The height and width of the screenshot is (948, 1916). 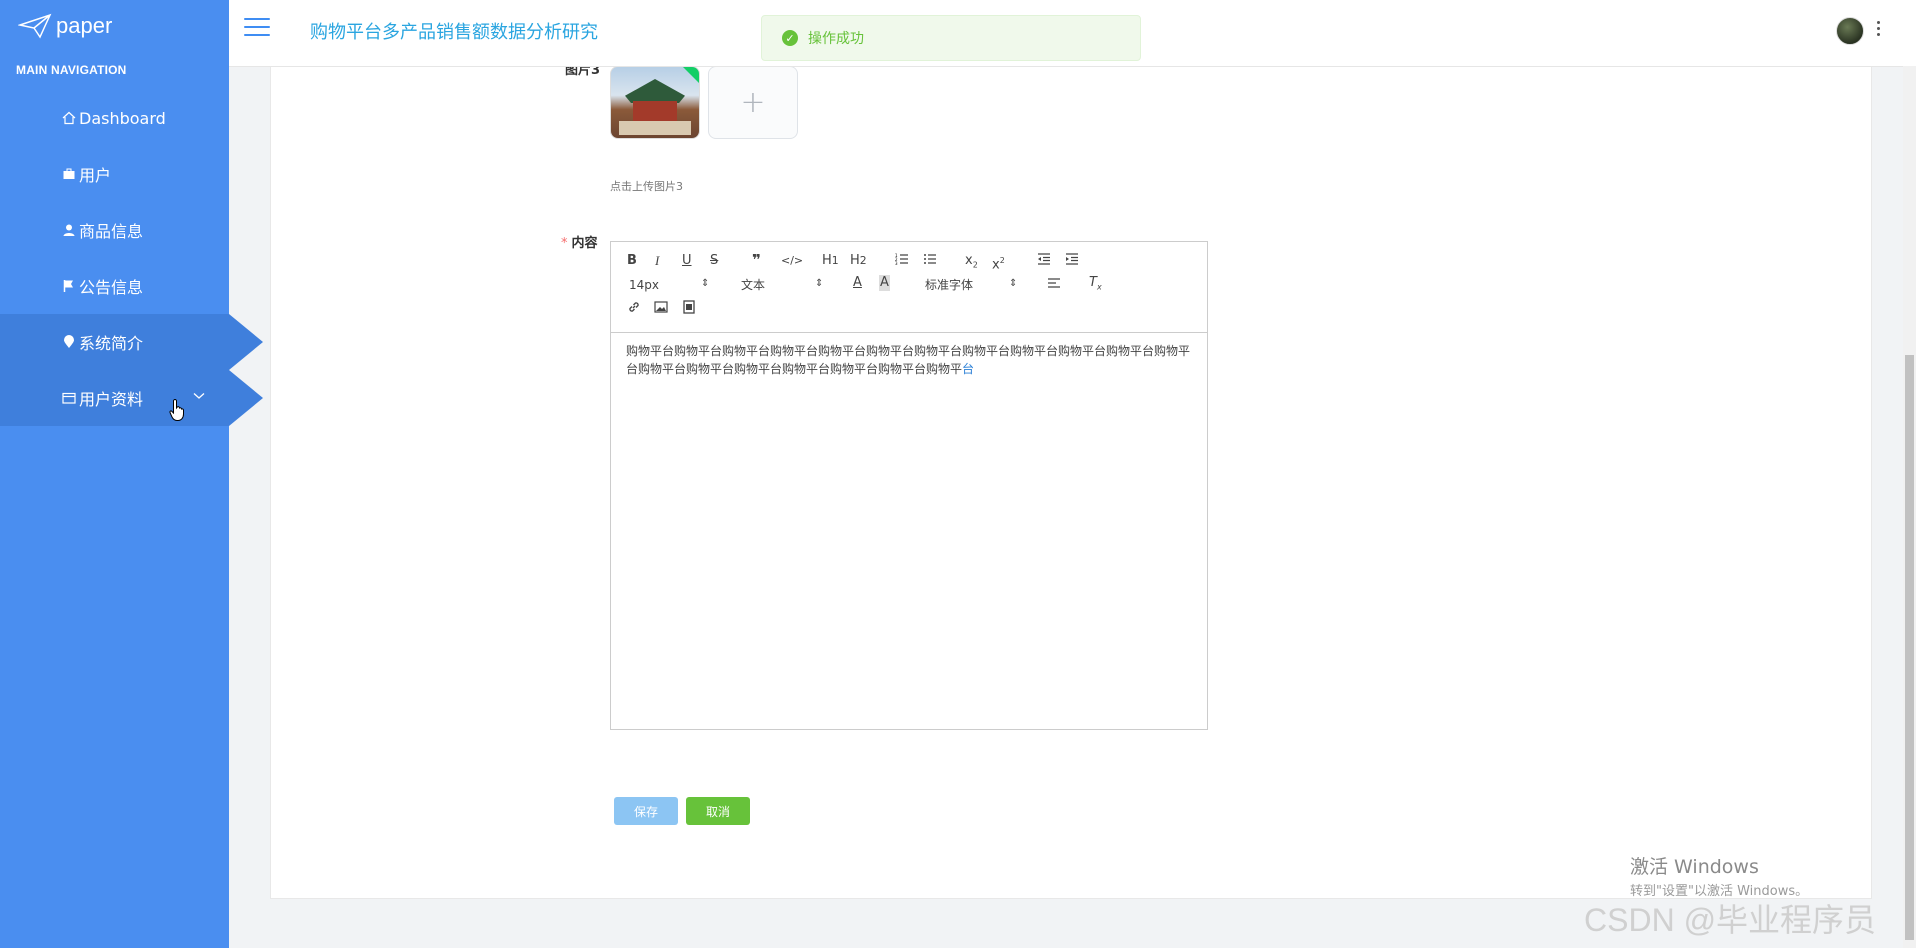 What do you see at coordinates (819, 283) in the screenshot?
I see `heading-select-arrows-icon: ⇕` at bounding box center [819, 283].